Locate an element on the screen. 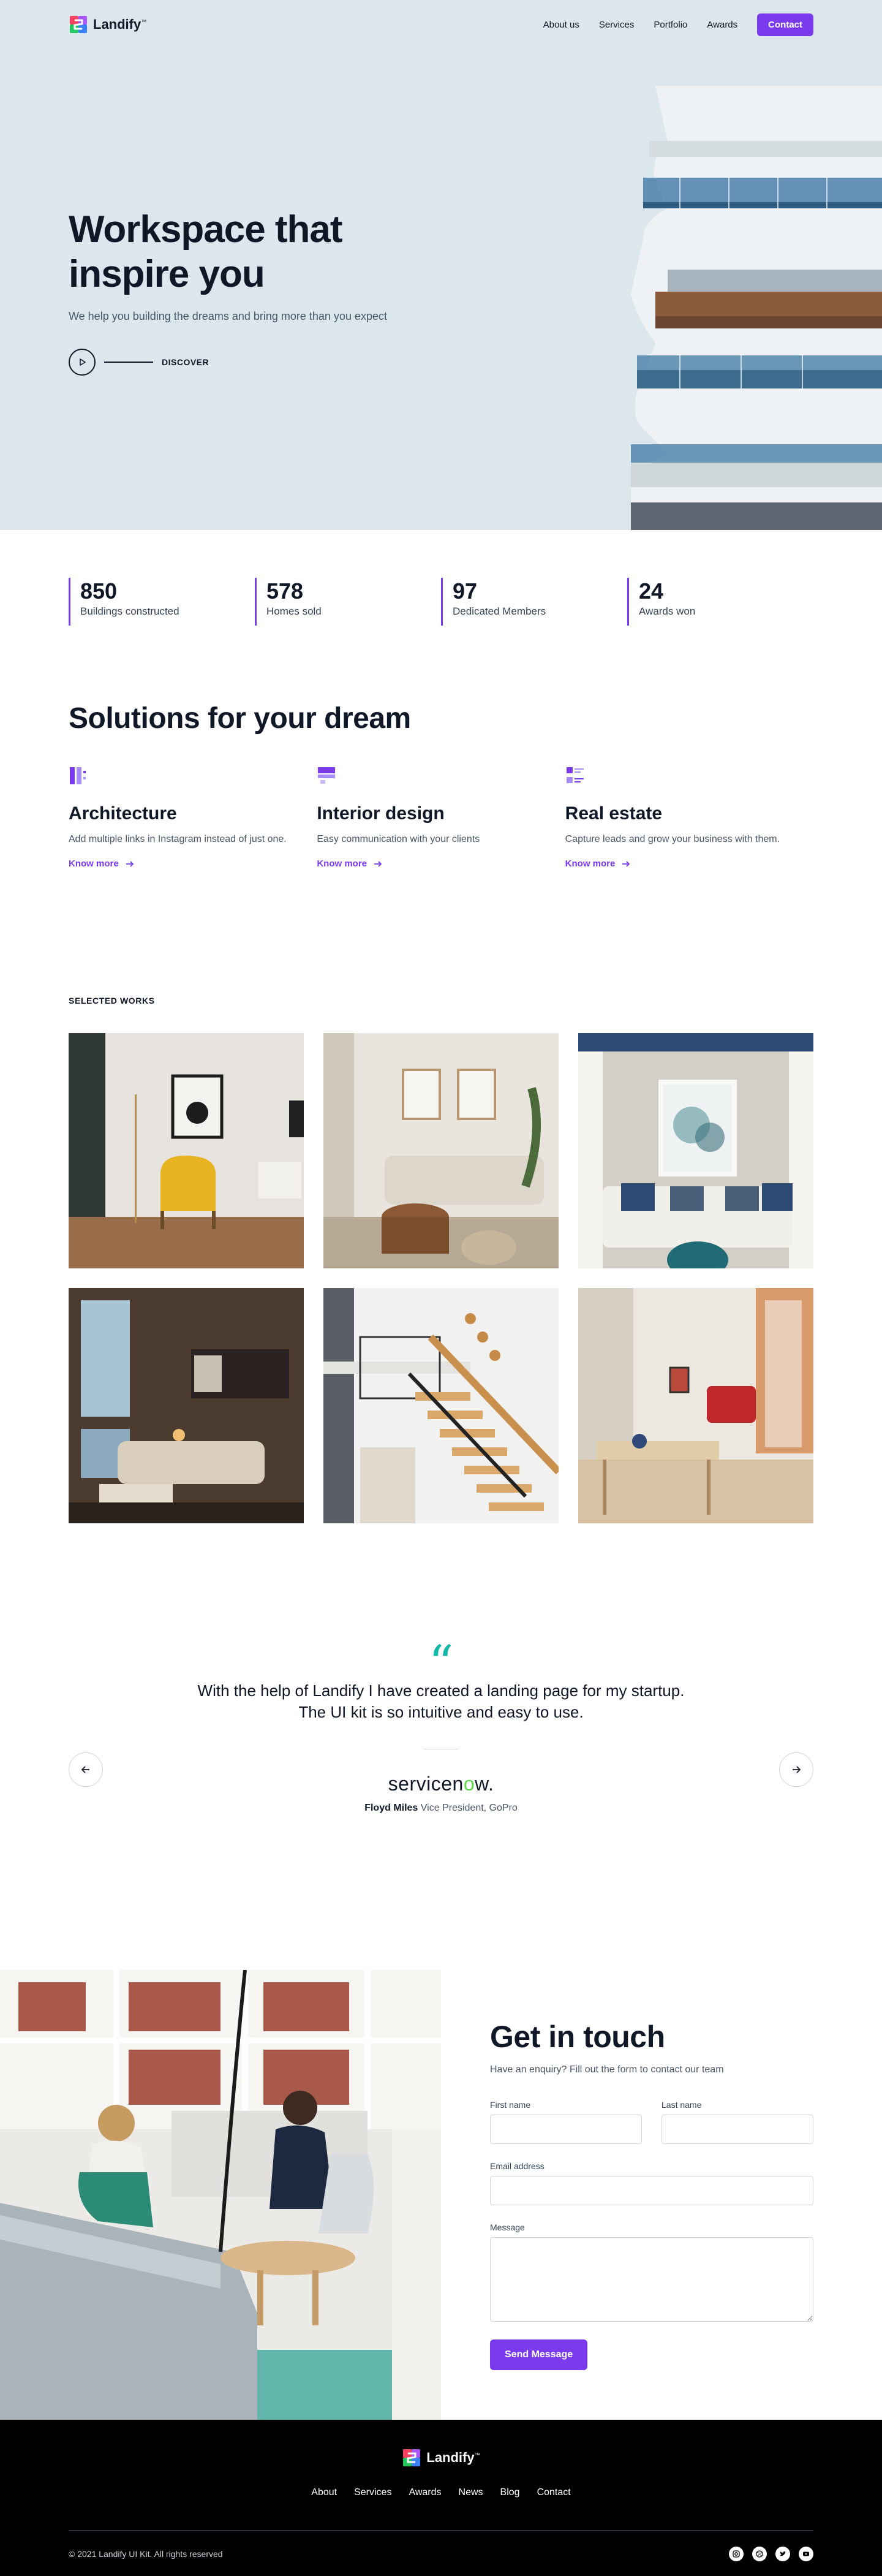  email-field: Email address is located at coordinates (652, 2183).